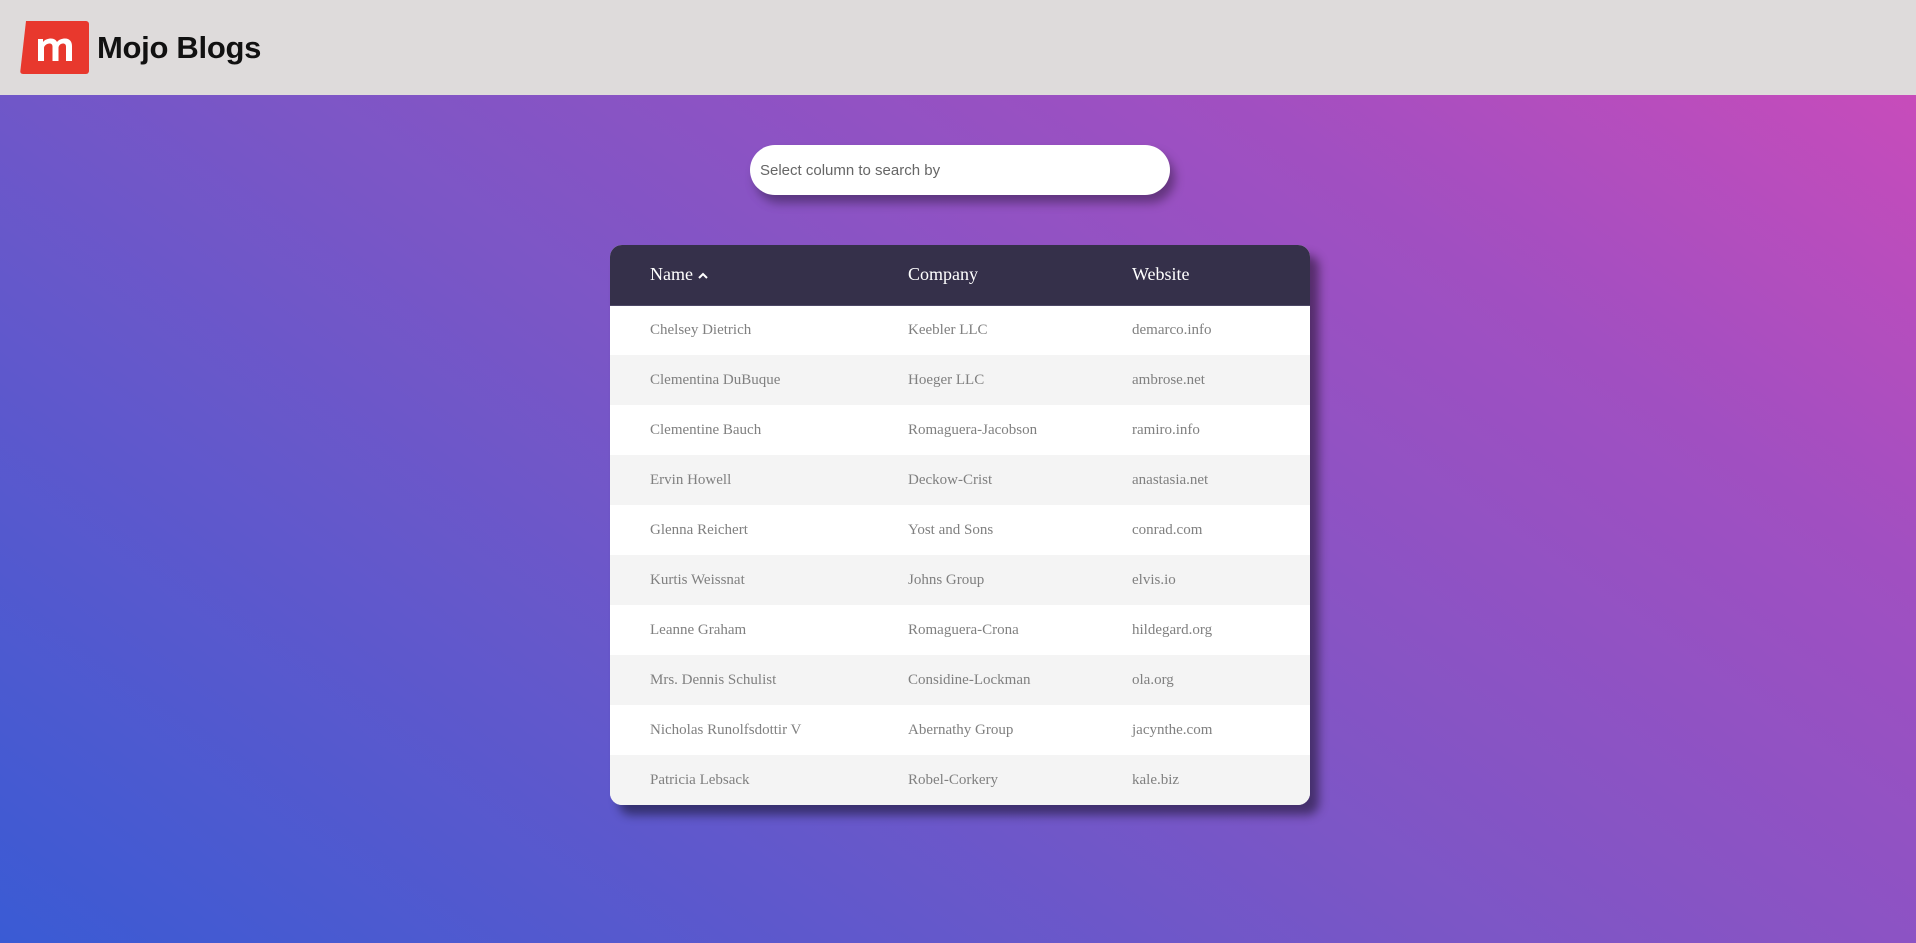 The width and height of the screenshot is (1916, 943). I want to click on column-header-label: Website, so click(1161, 274).